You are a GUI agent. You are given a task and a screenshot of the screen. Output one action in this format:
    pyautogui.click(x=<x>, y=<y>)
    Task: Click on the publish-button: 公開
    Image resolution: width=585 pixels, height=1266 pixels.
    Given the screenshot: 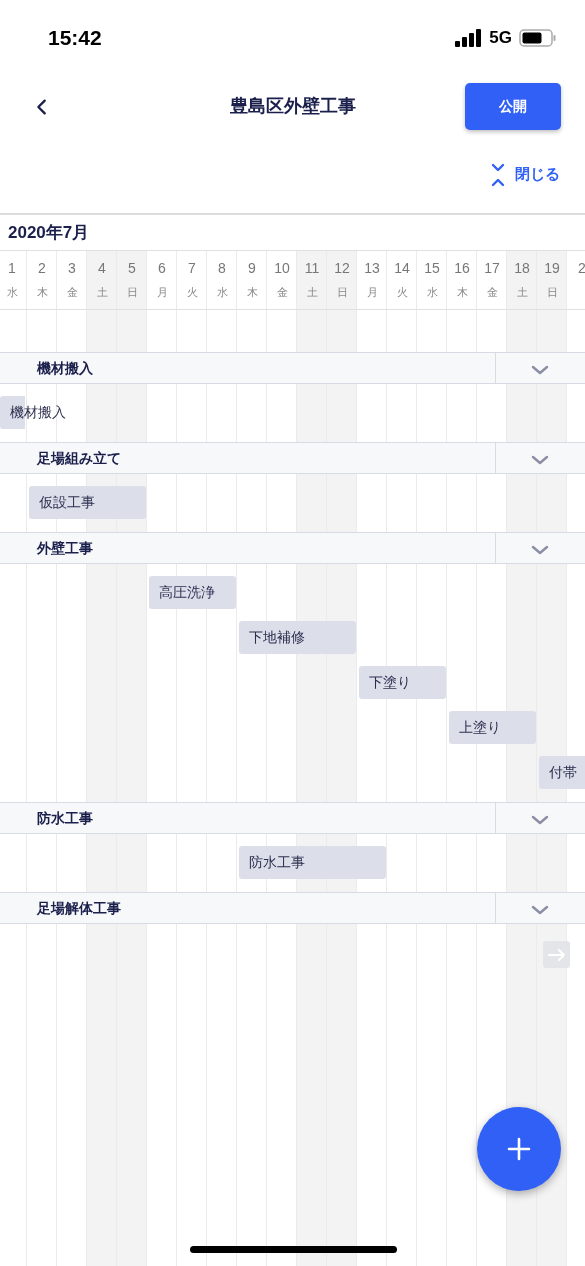 What is the action you would take?
    pyautogui.click(x=513, y=106)
    